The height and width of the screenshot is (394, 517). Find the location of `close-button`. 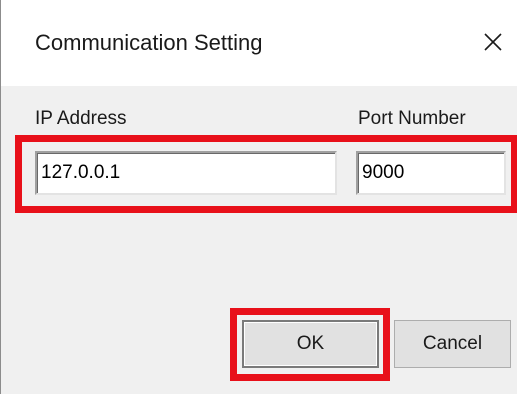

close-button is located at coordinates (493, 42).